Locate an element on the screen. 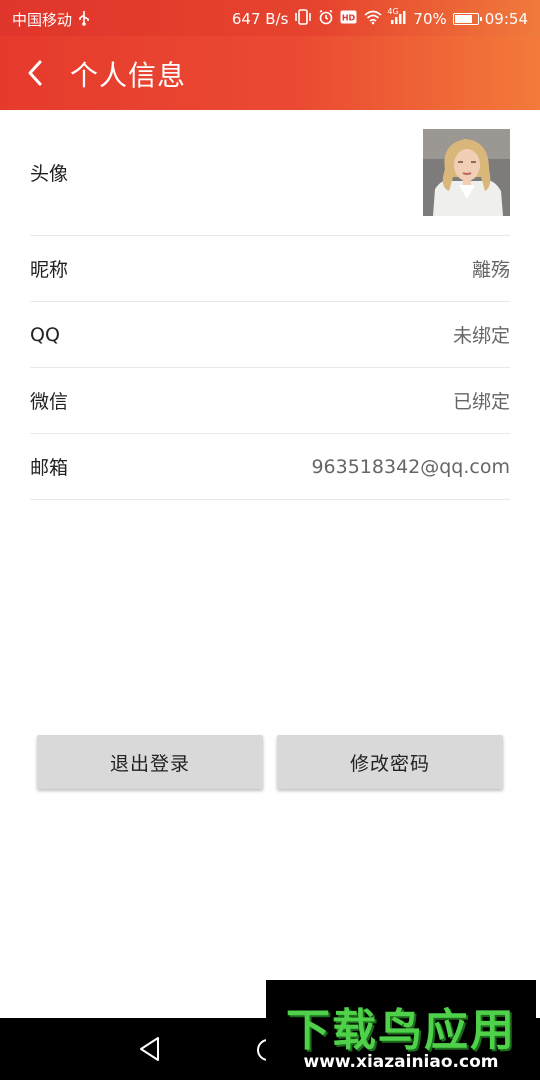 This screenshot has width=540, height=1080. header-bar: 个人信息 is located at coordinates (270, 73).